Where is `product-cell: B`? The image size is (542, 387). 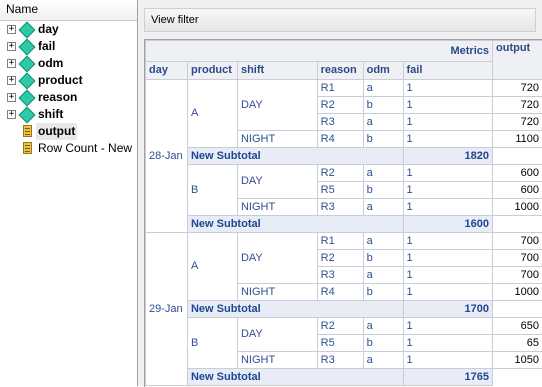 product-cell: B is located at coordinates (212, 343).